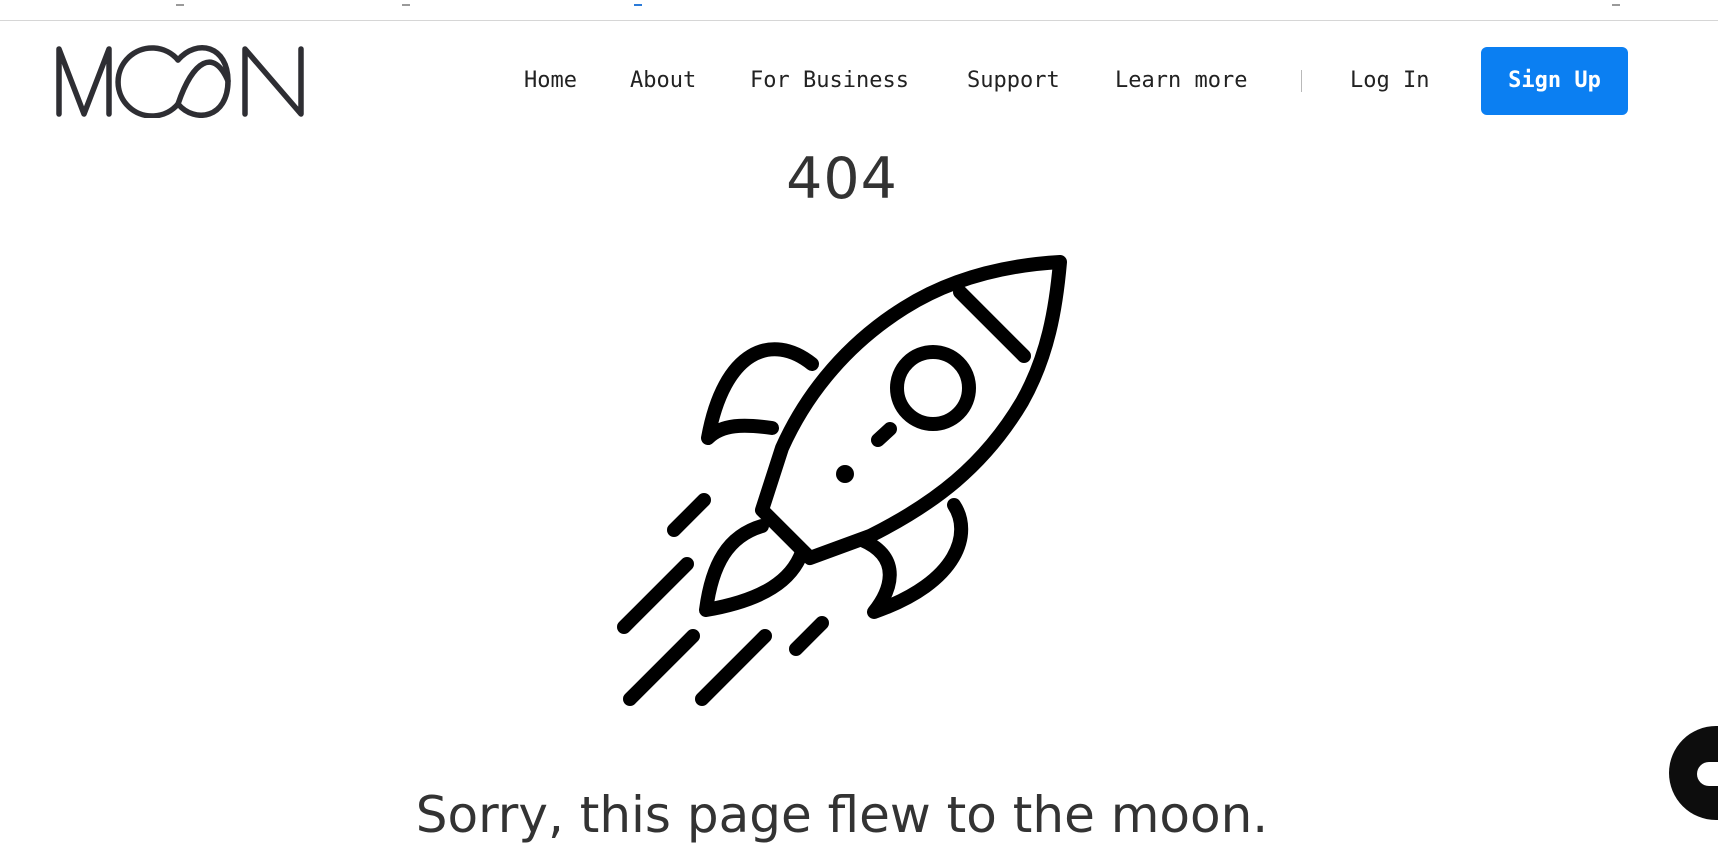 This screenshot has width=1718, height=844. I want to click on login-link: Log In, so click(1389, 81).